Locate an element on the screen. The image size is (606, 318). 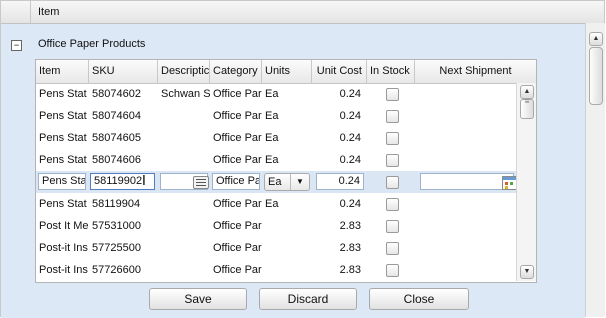
column-header-units: Units is located at coordinates (287, 71).